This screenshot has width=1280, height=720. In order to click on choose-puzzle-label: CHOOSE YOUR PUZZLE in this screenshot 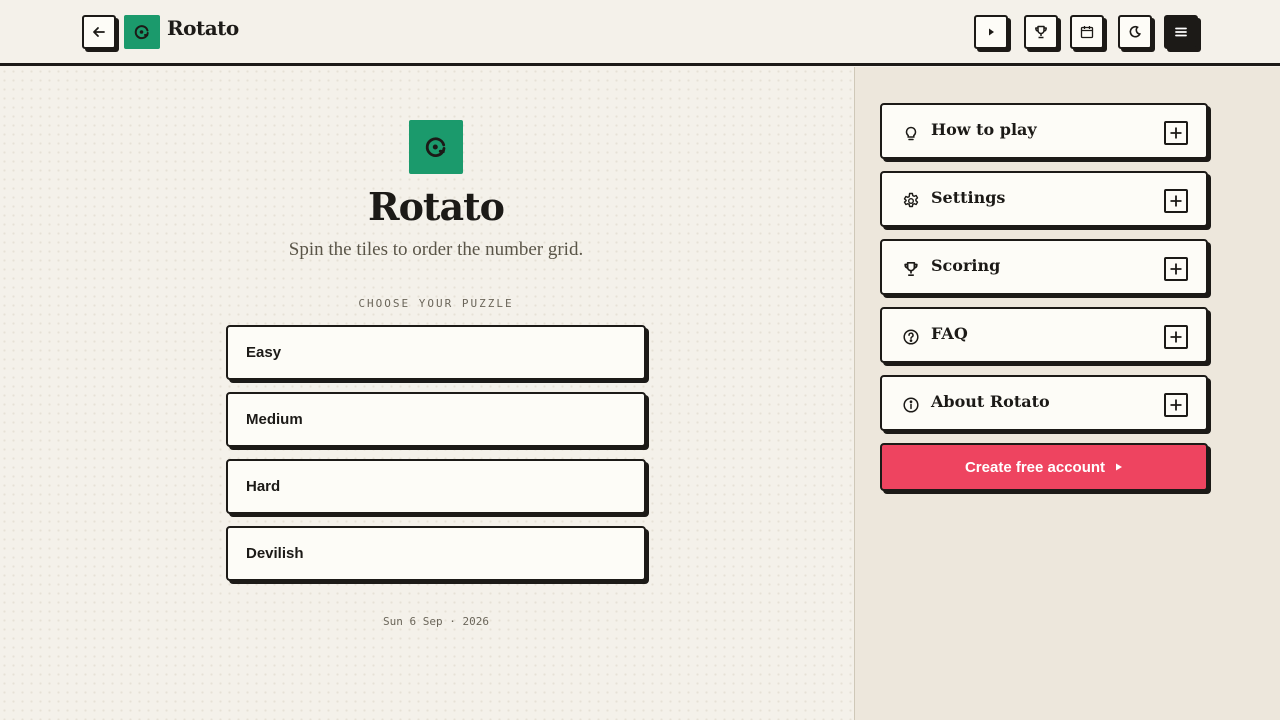, I will do `click(436, 303)`.